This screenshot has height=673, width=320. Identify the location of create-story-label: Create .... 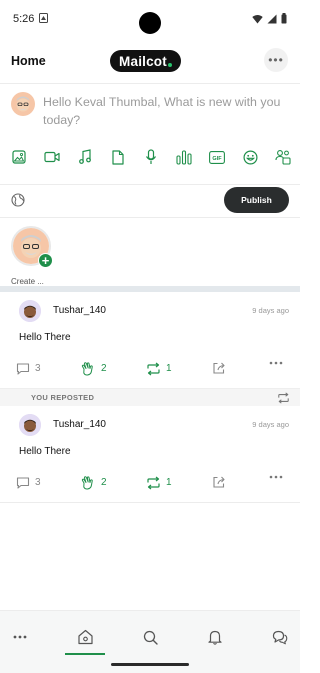
(27, 281).